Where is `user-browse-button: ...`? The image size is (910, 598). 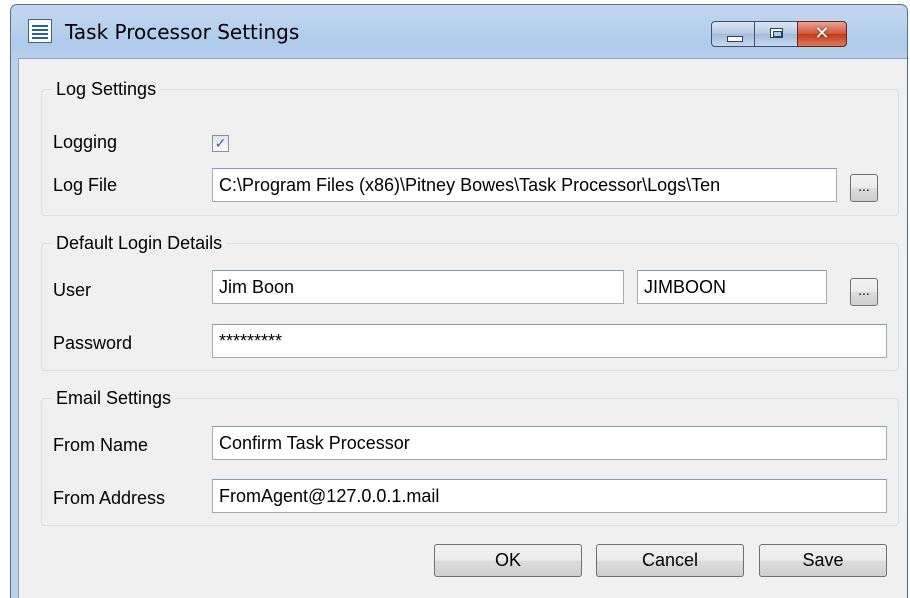
user-browse-button: ... is located at coordinates (864, 292).